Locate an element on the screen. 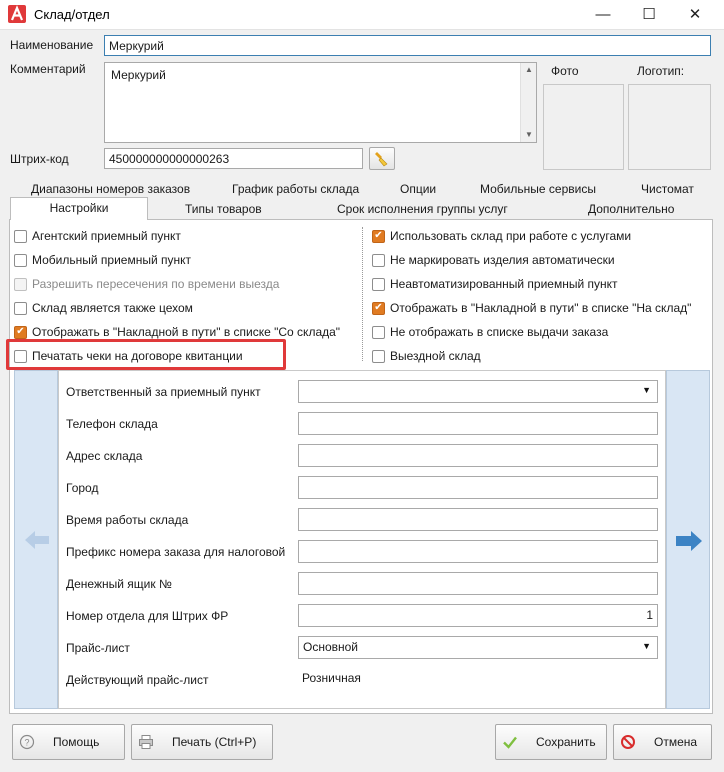 The height and width of the screenshot is (772, 724). cancel-button-label: Отмена is located at coordinates (676, 742).